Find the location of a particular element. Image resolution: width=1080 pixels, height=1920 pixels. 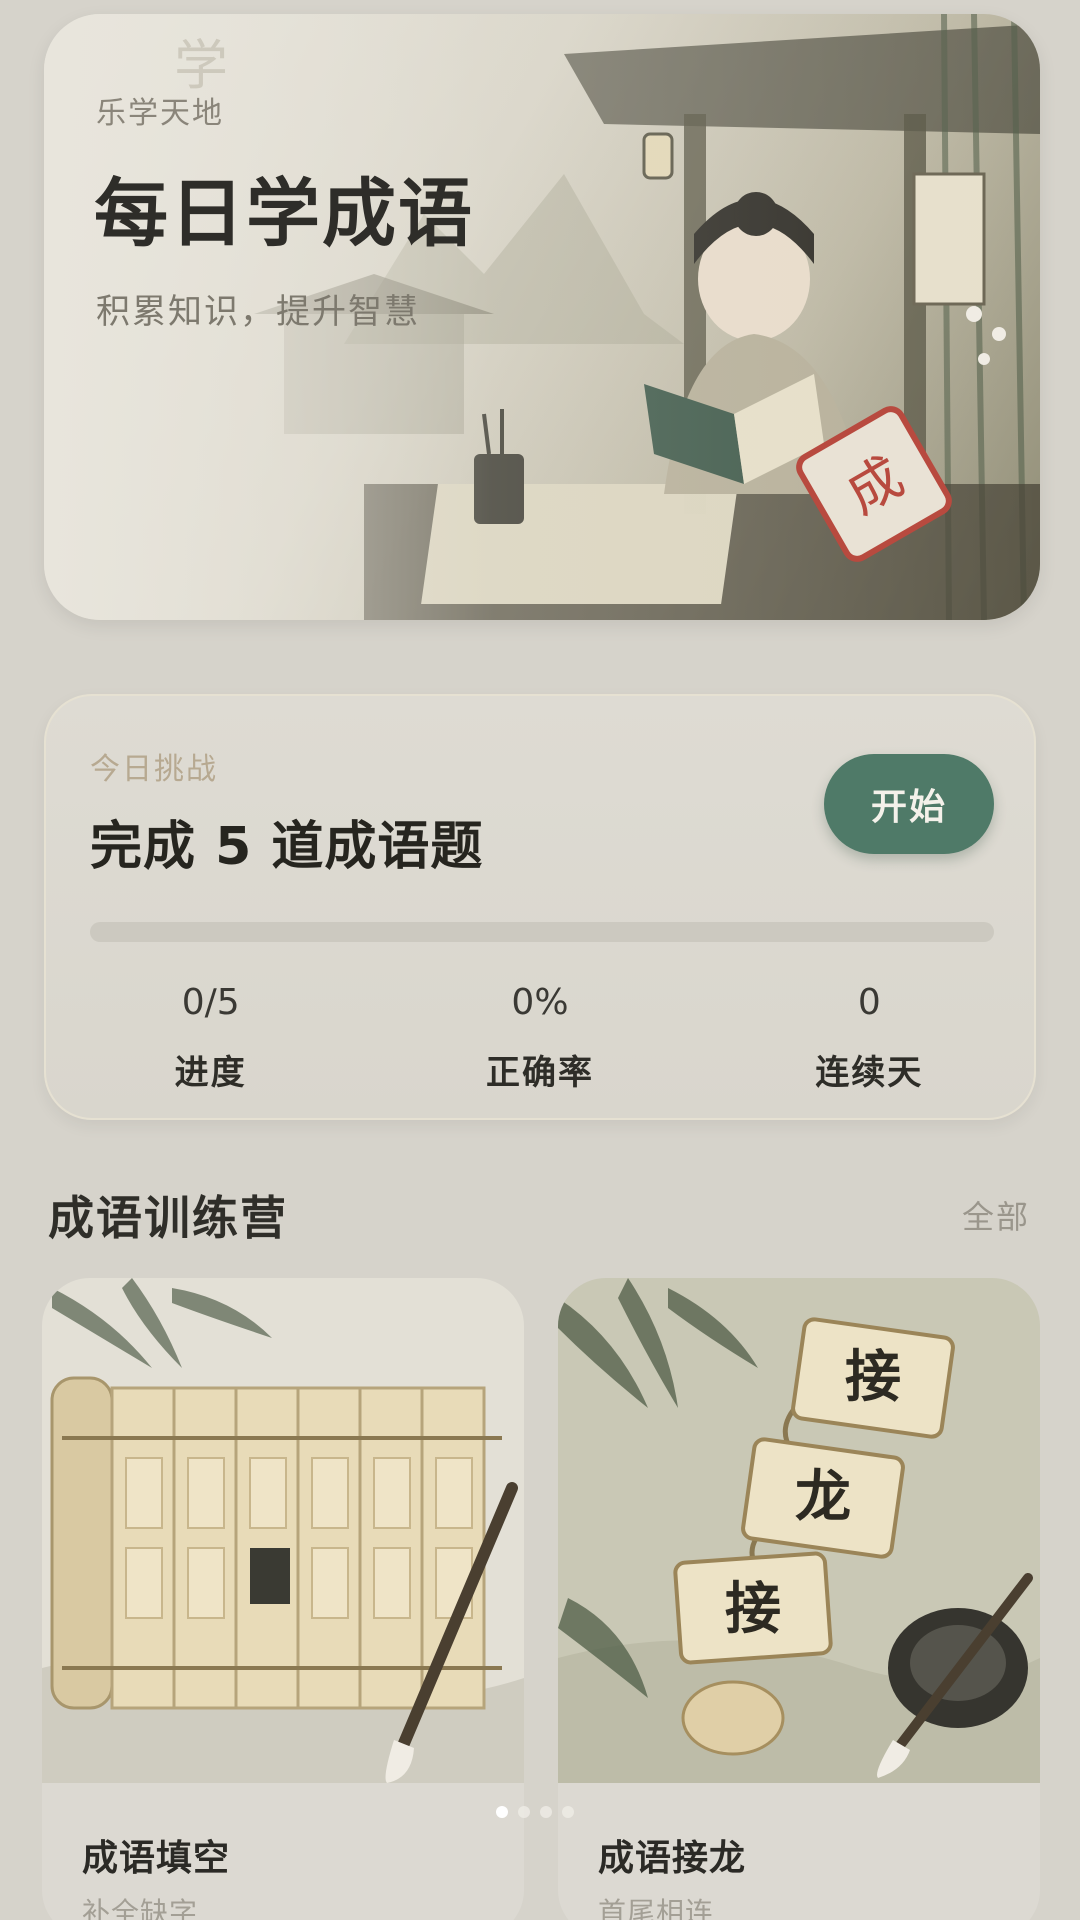

stat-value: 0 is located at coordinates (869, 1002).